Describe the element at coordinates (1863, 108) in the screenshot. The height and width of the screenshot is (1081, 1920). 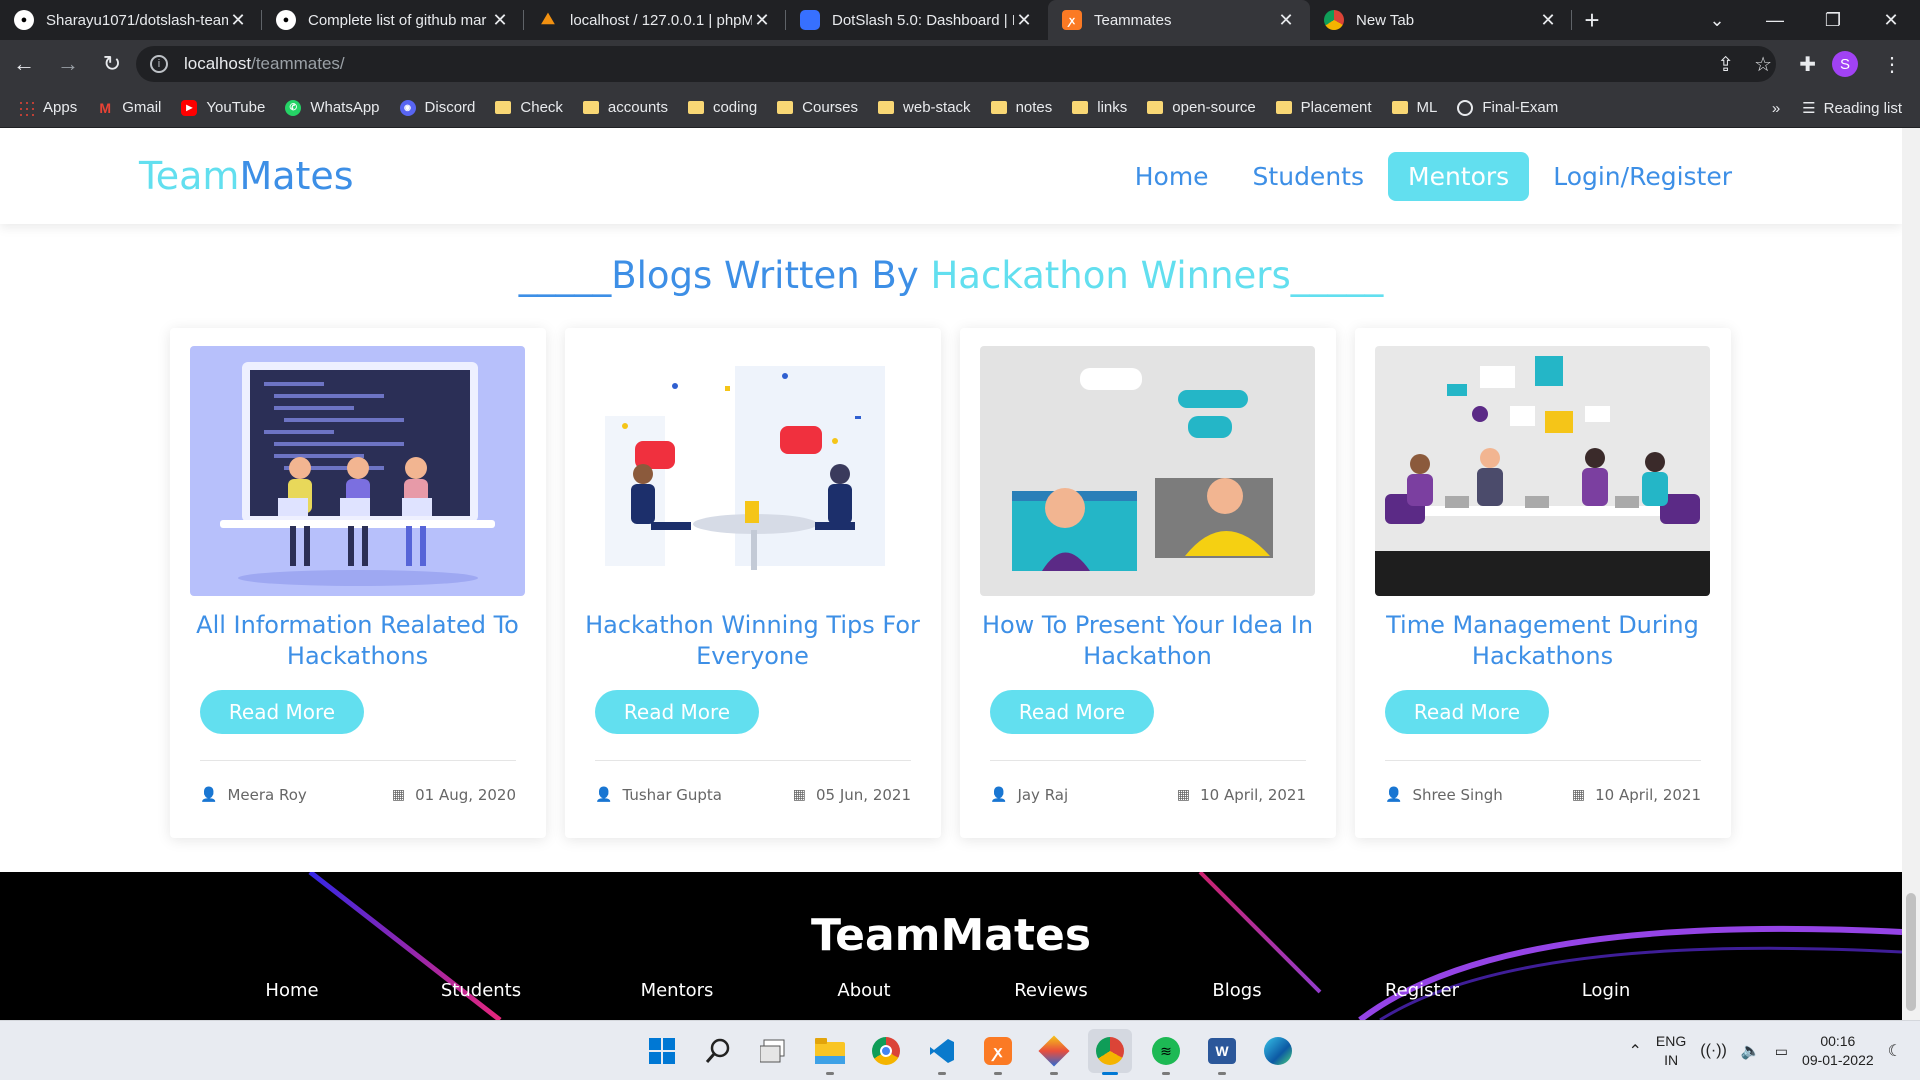
I see `reading-list-button: Reading list` at that location.